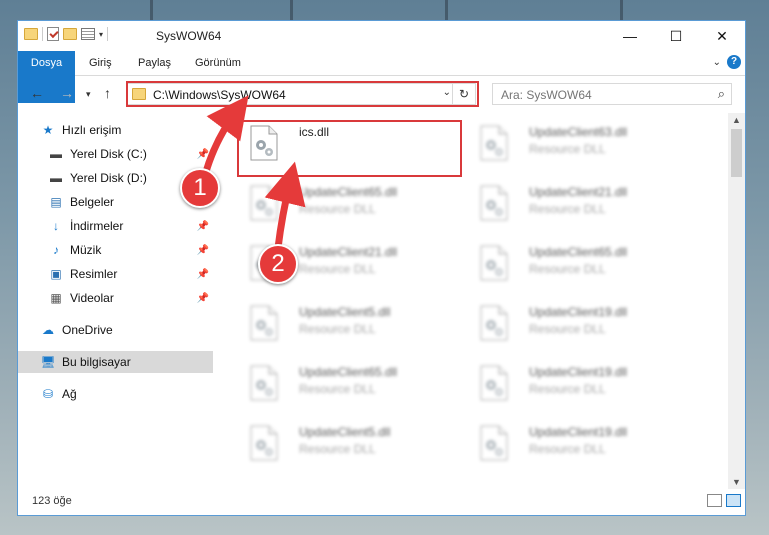 The width and height of the screenshot is (769, 535). Describe the element at coordinates (736, 120) in the screenshot. I see `scroll-up-icon: ▲` at that location.